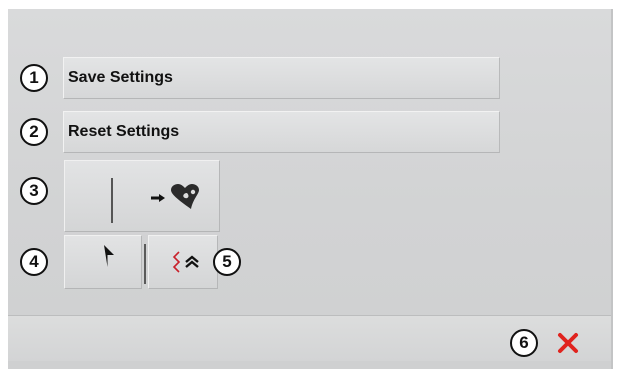 Image resolution: width=618 pixels, height=375 pixels. What do you see at coordinates (185, 262) in the screenshot?
I see `zigzag-double-chevron-up-icon` at bounding box center [185, 262].